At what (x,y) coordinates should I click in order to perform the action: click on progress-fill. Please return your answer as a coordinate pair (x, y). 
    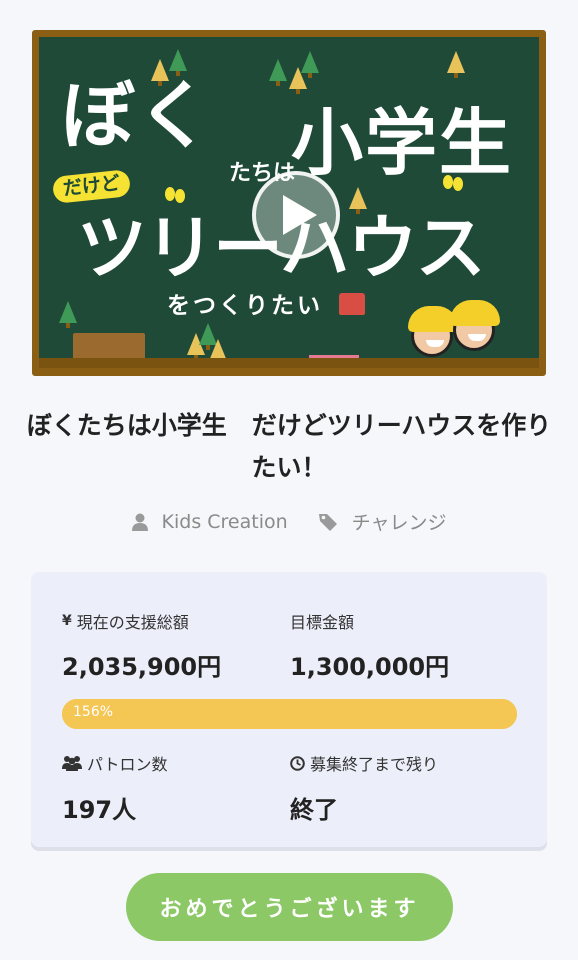
    Looking at the image, I should click on (289, 714).